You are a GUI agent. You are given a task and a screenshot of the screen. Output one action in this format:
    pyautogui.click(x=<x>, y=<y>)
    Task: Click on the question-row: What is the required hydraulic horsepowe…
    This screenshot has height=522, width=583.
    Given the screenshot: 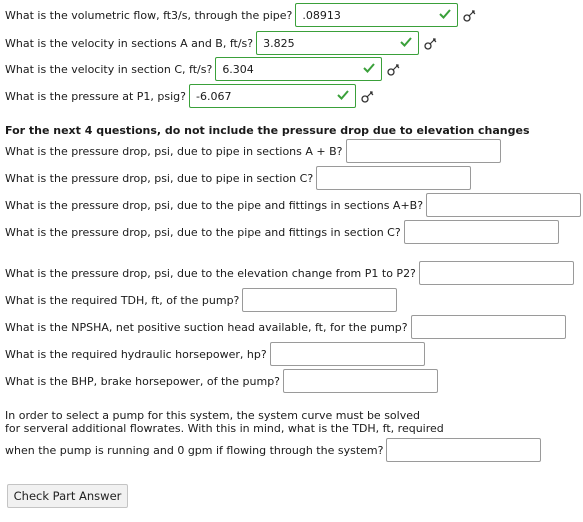 What is the action you would take?
    pyautogui.click(x=215, y=354)
    